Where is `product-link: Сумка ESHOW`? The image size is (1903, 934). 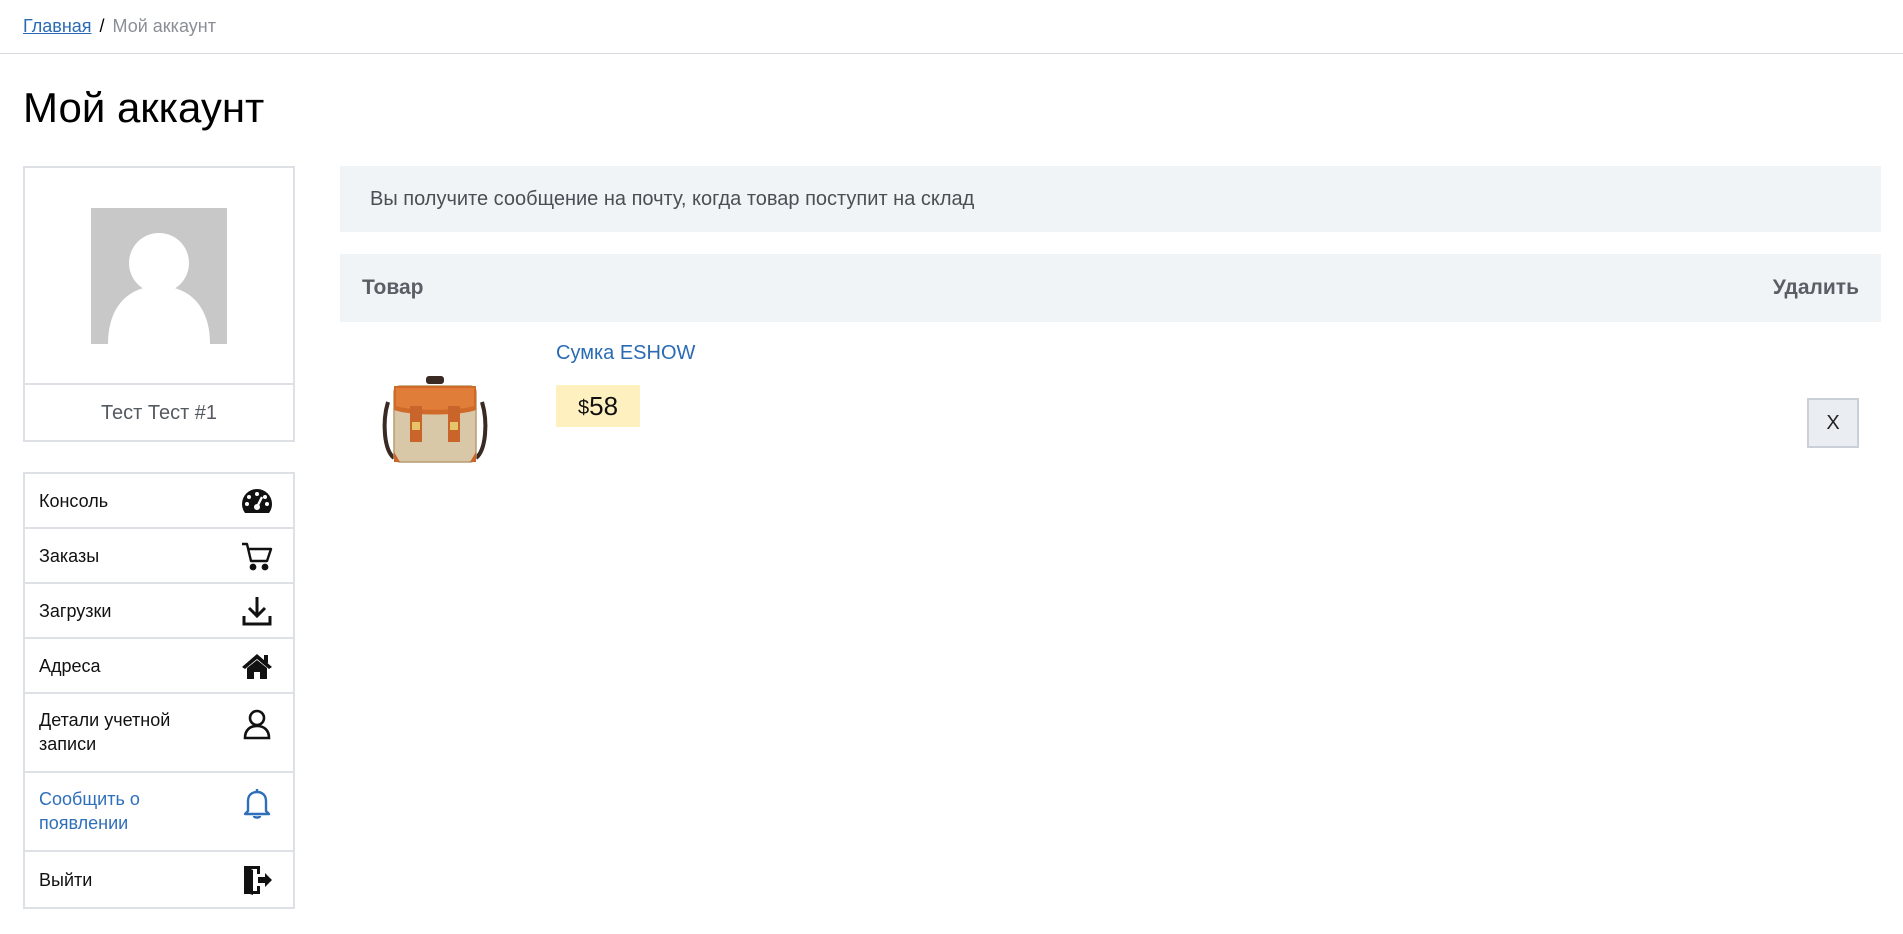
product-link: Сумка ESHOW is located at coordinates (625, 353).